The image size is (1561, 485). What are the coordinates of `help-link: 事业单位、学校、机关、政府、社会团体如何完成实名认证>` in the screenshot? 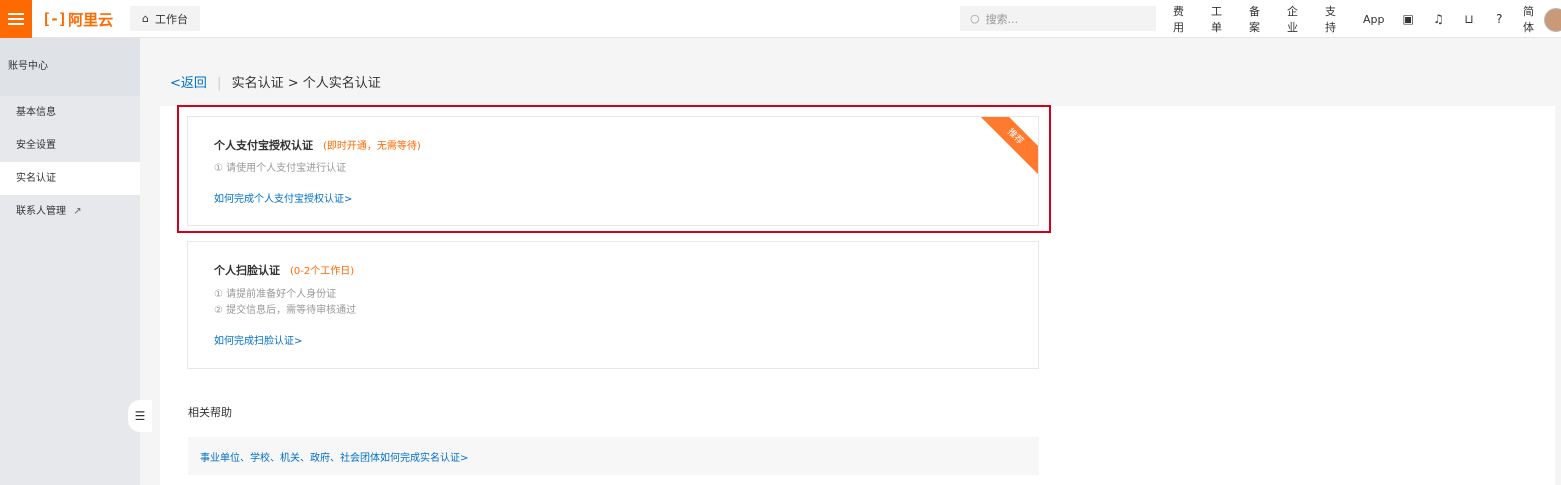 It's located at (334, 456).